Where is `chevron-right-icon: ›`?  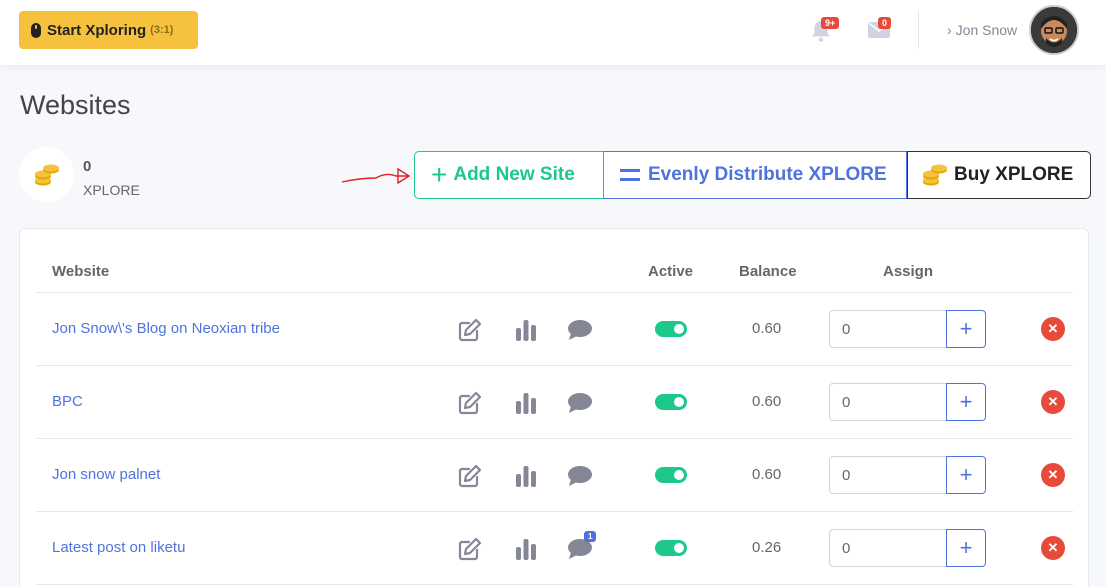 chevron-right-icon: › is located at coordinates (949, 30).